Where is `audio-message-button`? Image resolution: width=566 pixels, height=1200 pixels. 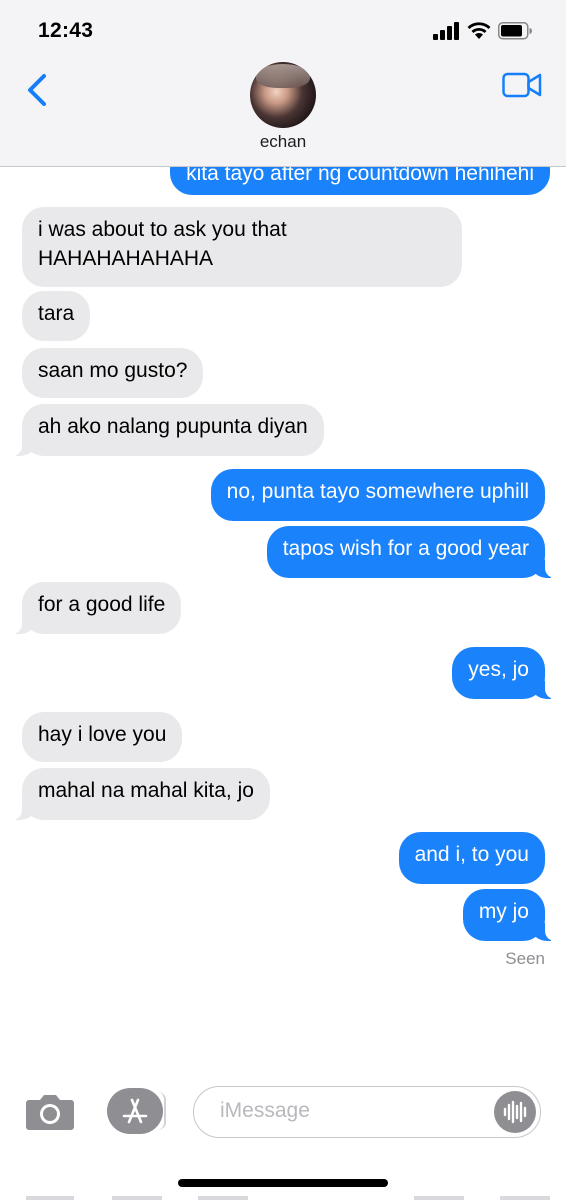 audio-message-button is located at coordinates (515, 1112).